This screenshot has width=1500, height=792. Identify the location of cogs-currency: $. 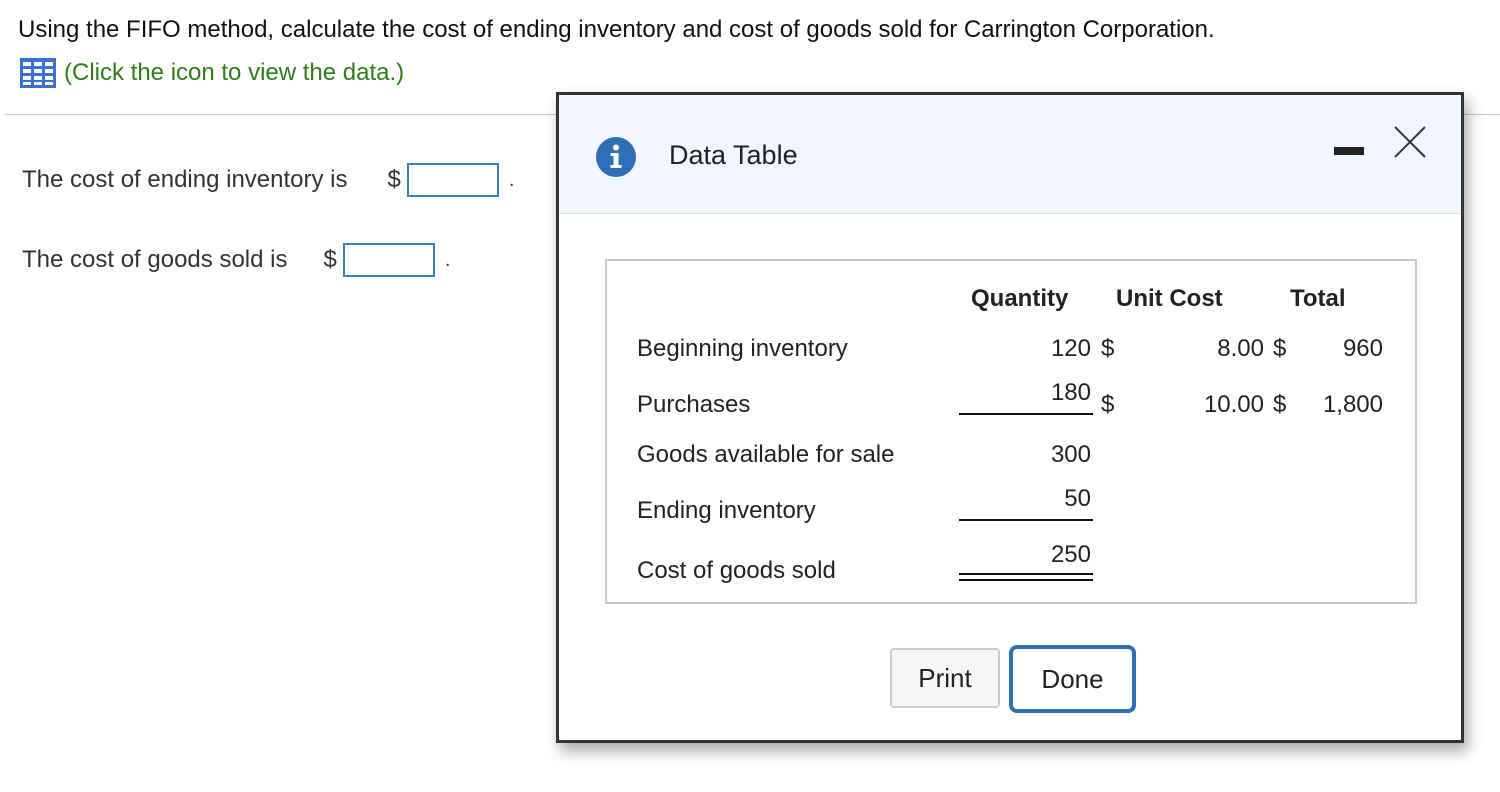
(330, 259).